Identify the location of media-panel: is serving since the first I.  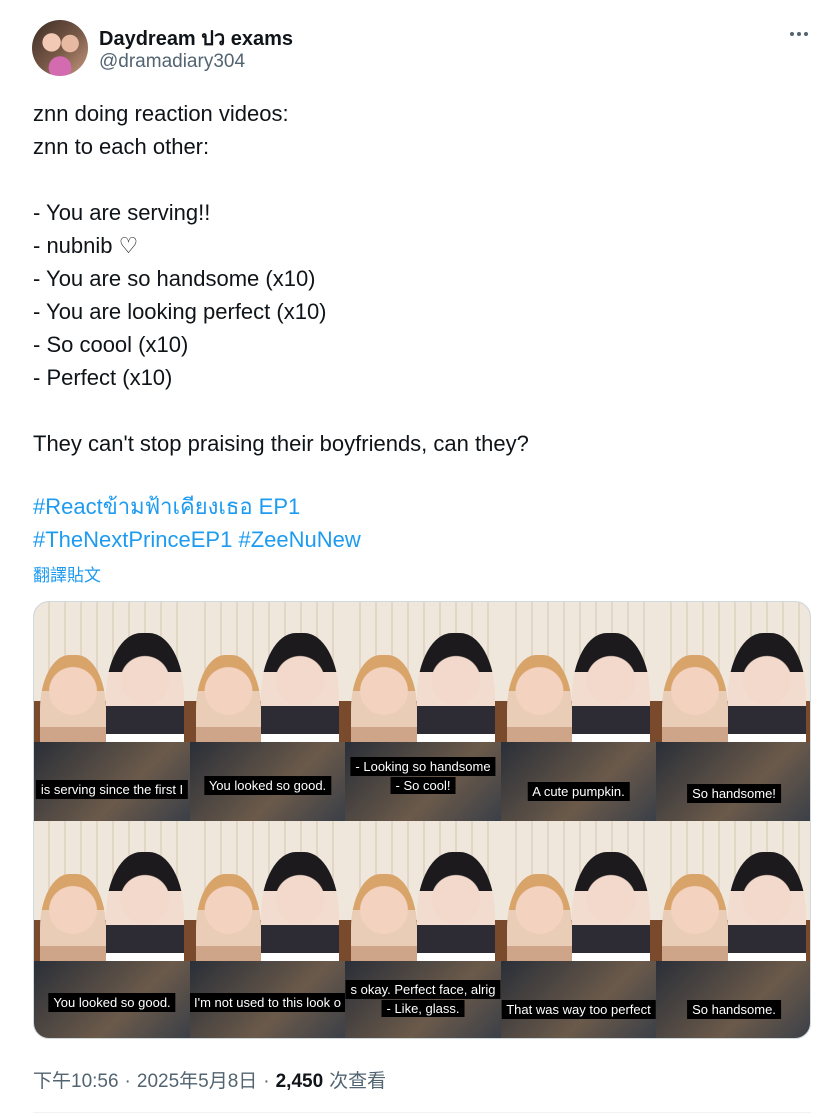
(112, 711).